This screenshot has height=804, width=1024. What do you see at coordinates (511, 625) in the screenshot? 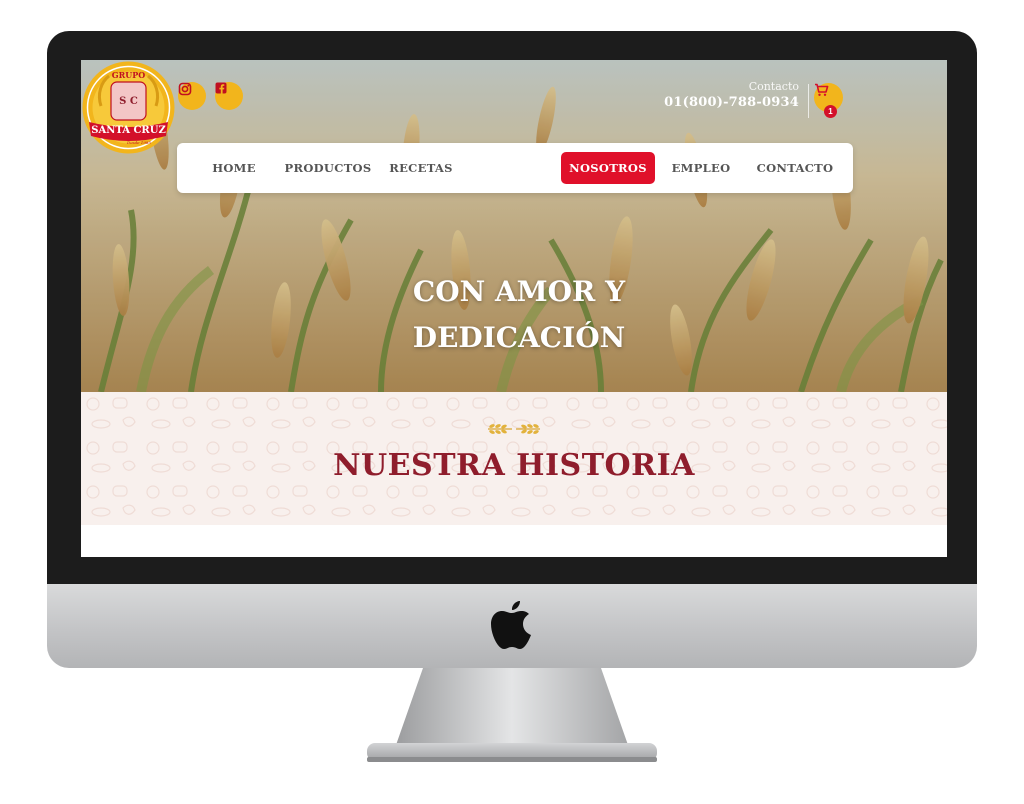
I see `apple-logo-icon` at bounding box center [511, 625].